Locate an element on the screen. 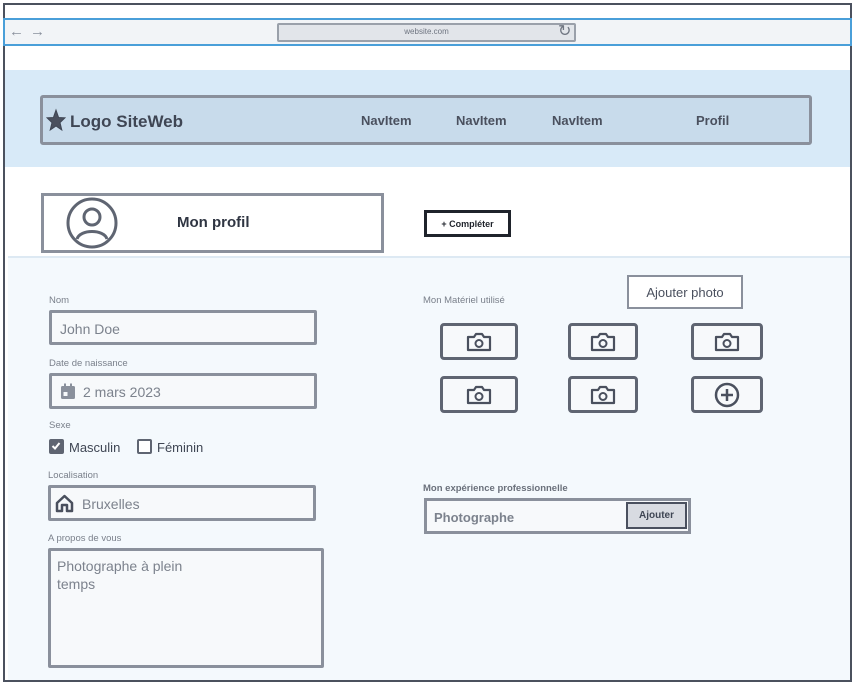 The width and height of the screenshot is (855, 684). logo-text: Logo SiteWeb is located at coordinates (126, 122).